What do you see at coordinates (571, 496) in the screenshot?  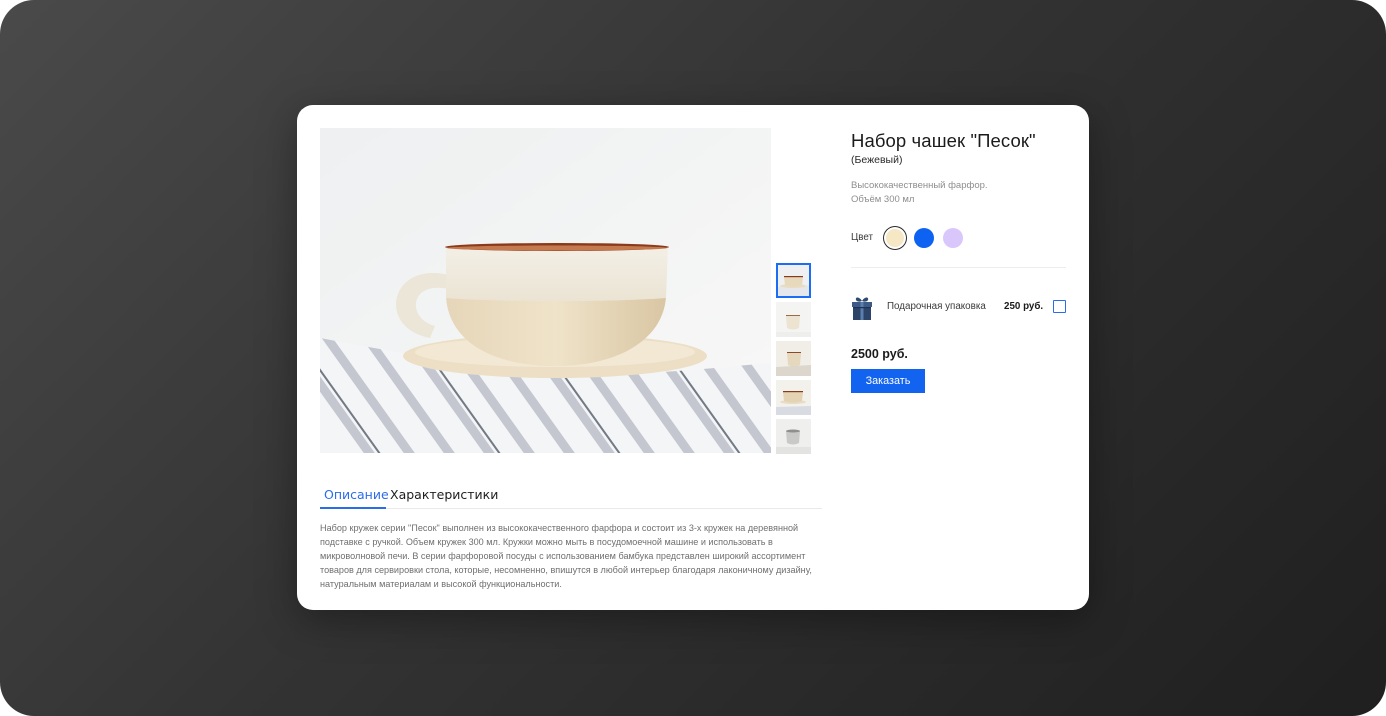 I see `product-tabs: Описание Характеристики` at bounding box center [571, 496].